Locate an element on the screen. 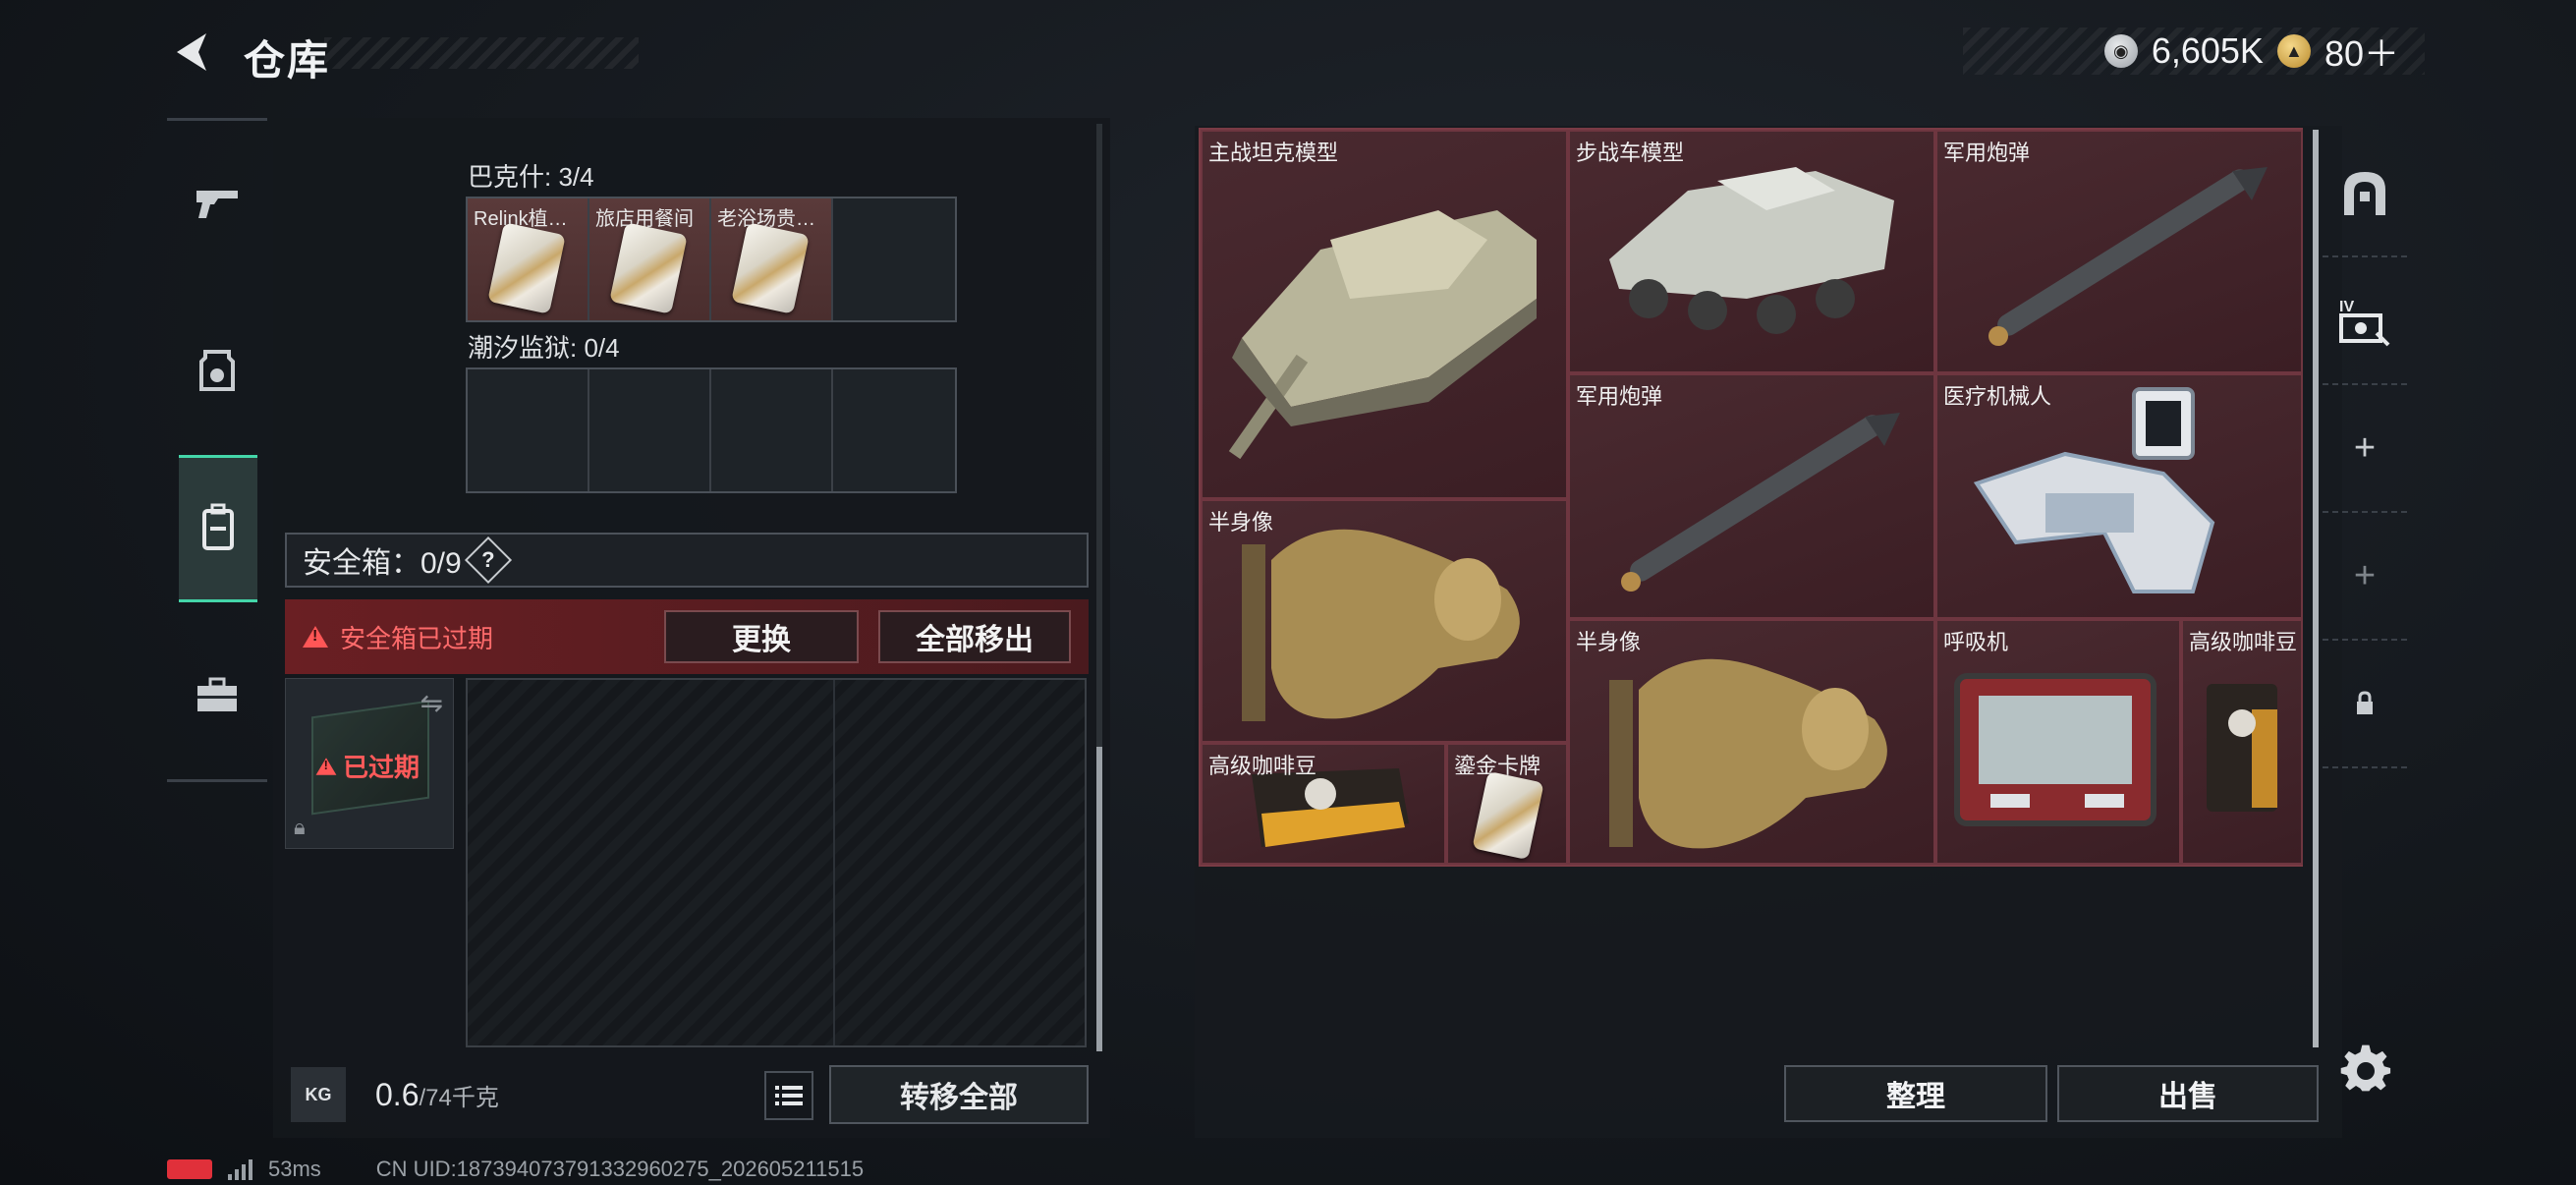 The height and width of the screenshot is (1185, 2576). plus-icon: + is located at coordinates (2365, 575).